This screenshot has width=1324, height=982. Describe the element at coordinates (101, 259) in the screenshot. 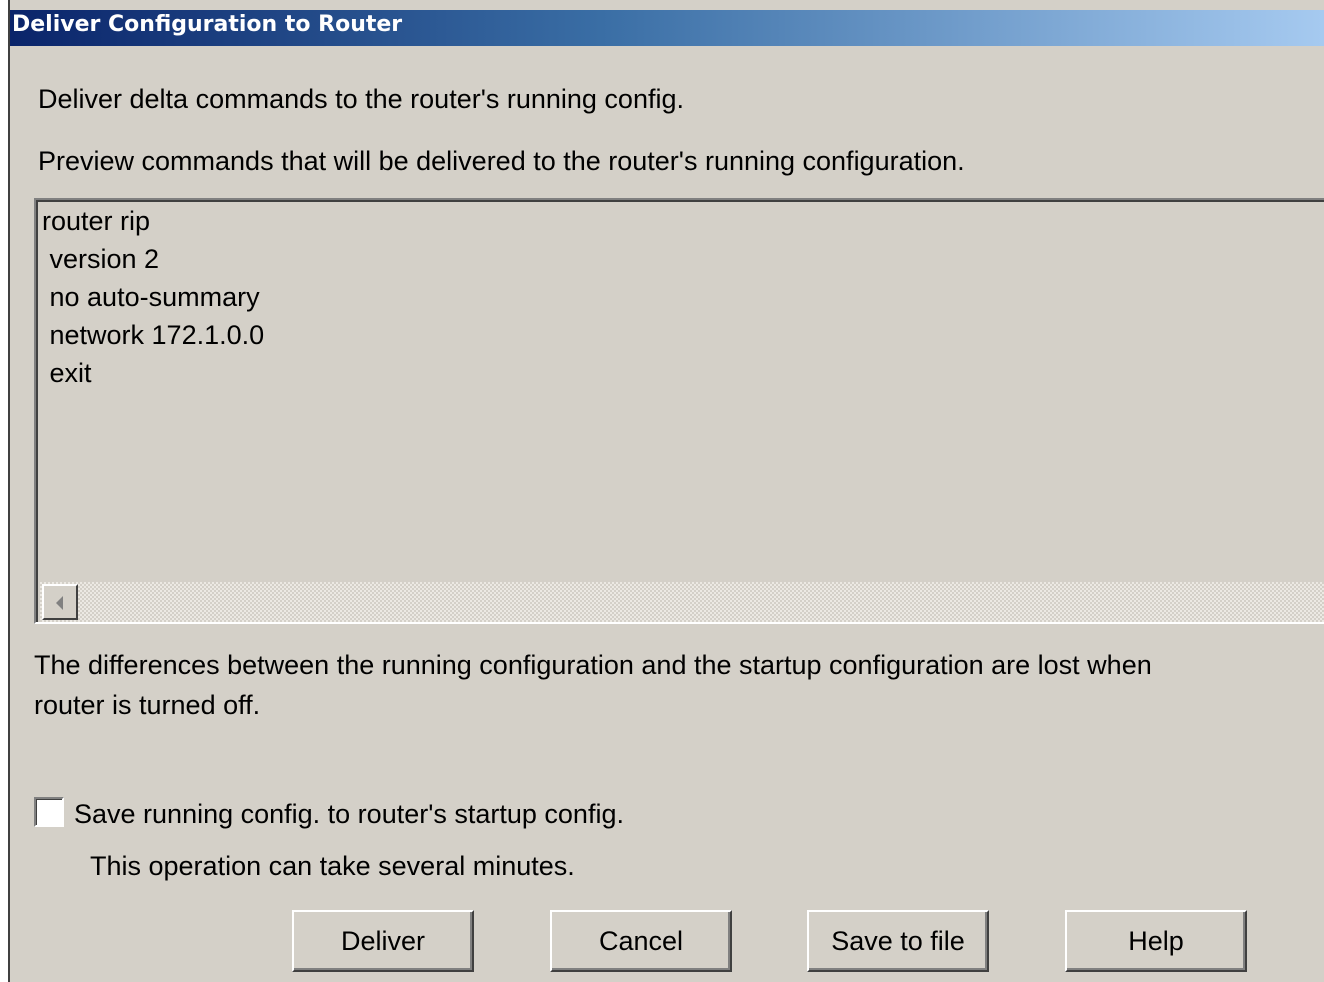

I see `command-line: version 2` at that location.